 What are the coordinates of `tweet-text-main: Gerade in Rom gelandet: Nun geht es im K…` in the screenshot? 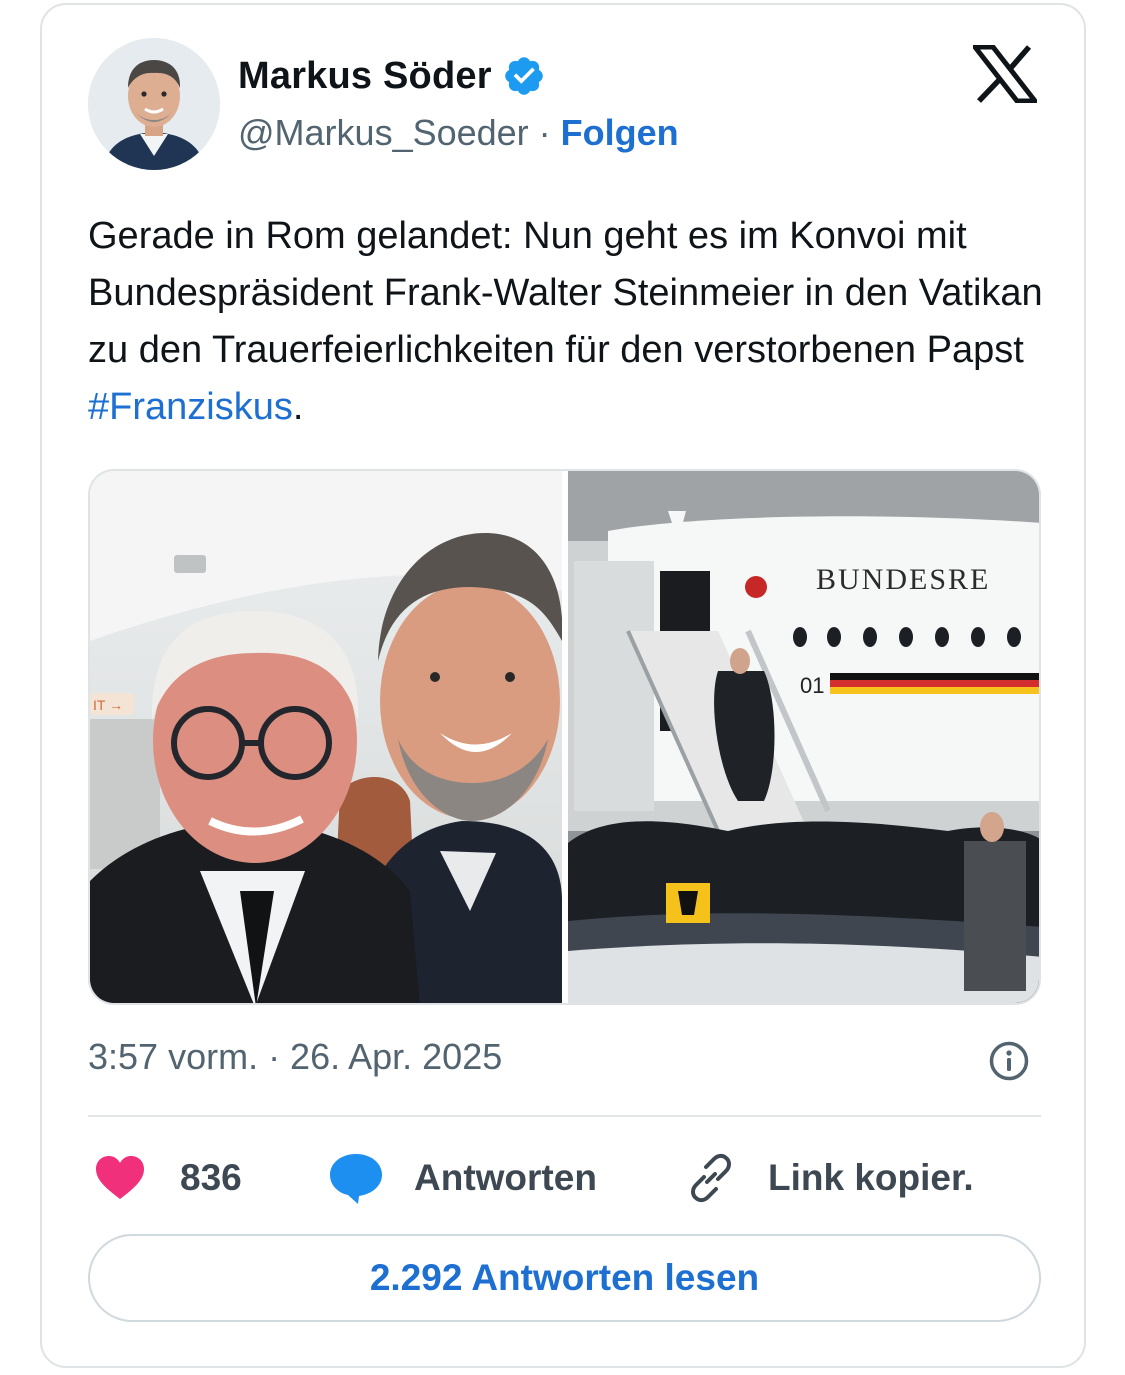 It's located at (565, 293).